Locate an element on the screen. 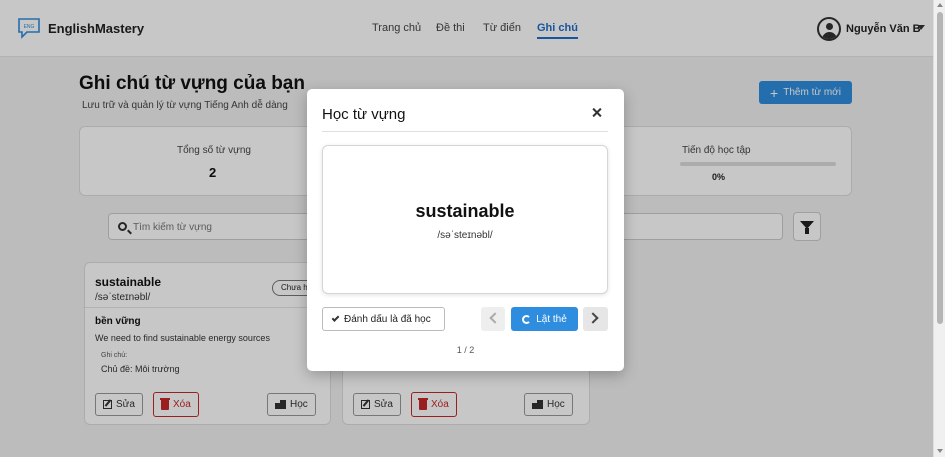  previous-card-button is located at coordinates (493, 319).